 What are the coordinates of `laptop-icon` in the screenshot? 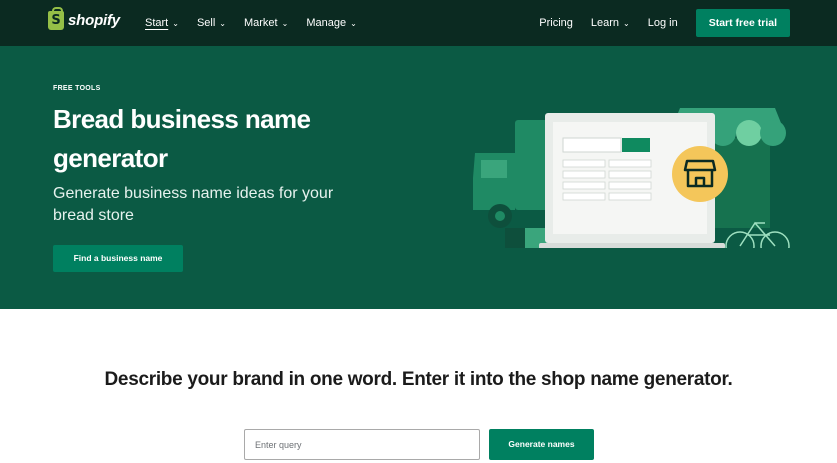 It's located at (633, 180).